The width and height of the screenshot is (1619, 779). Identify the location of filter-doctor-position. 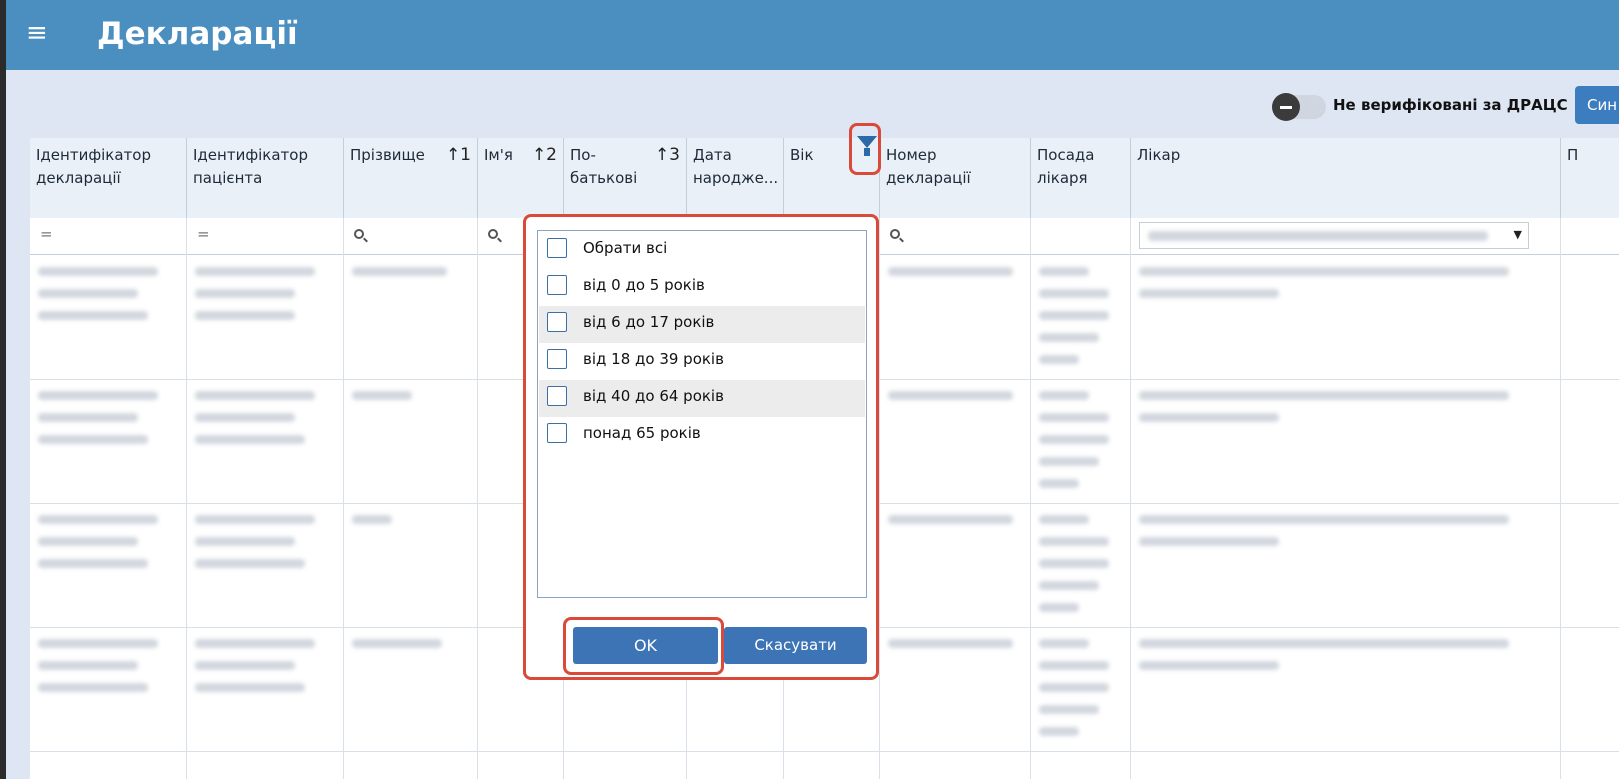
(1081, 236).